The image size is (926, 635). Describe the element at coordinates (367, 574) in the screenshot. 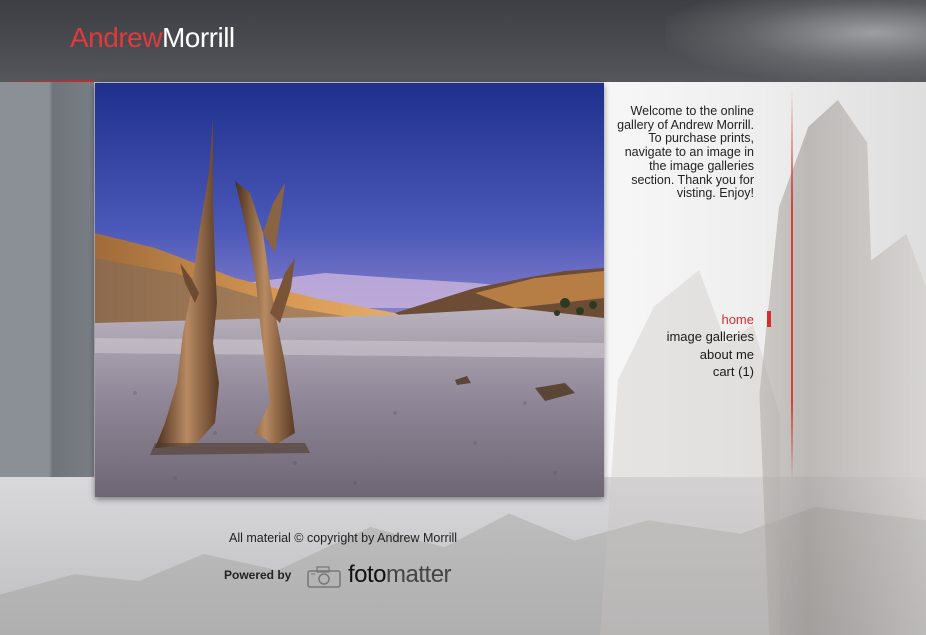

I see `brand-foto: foto` at that location.